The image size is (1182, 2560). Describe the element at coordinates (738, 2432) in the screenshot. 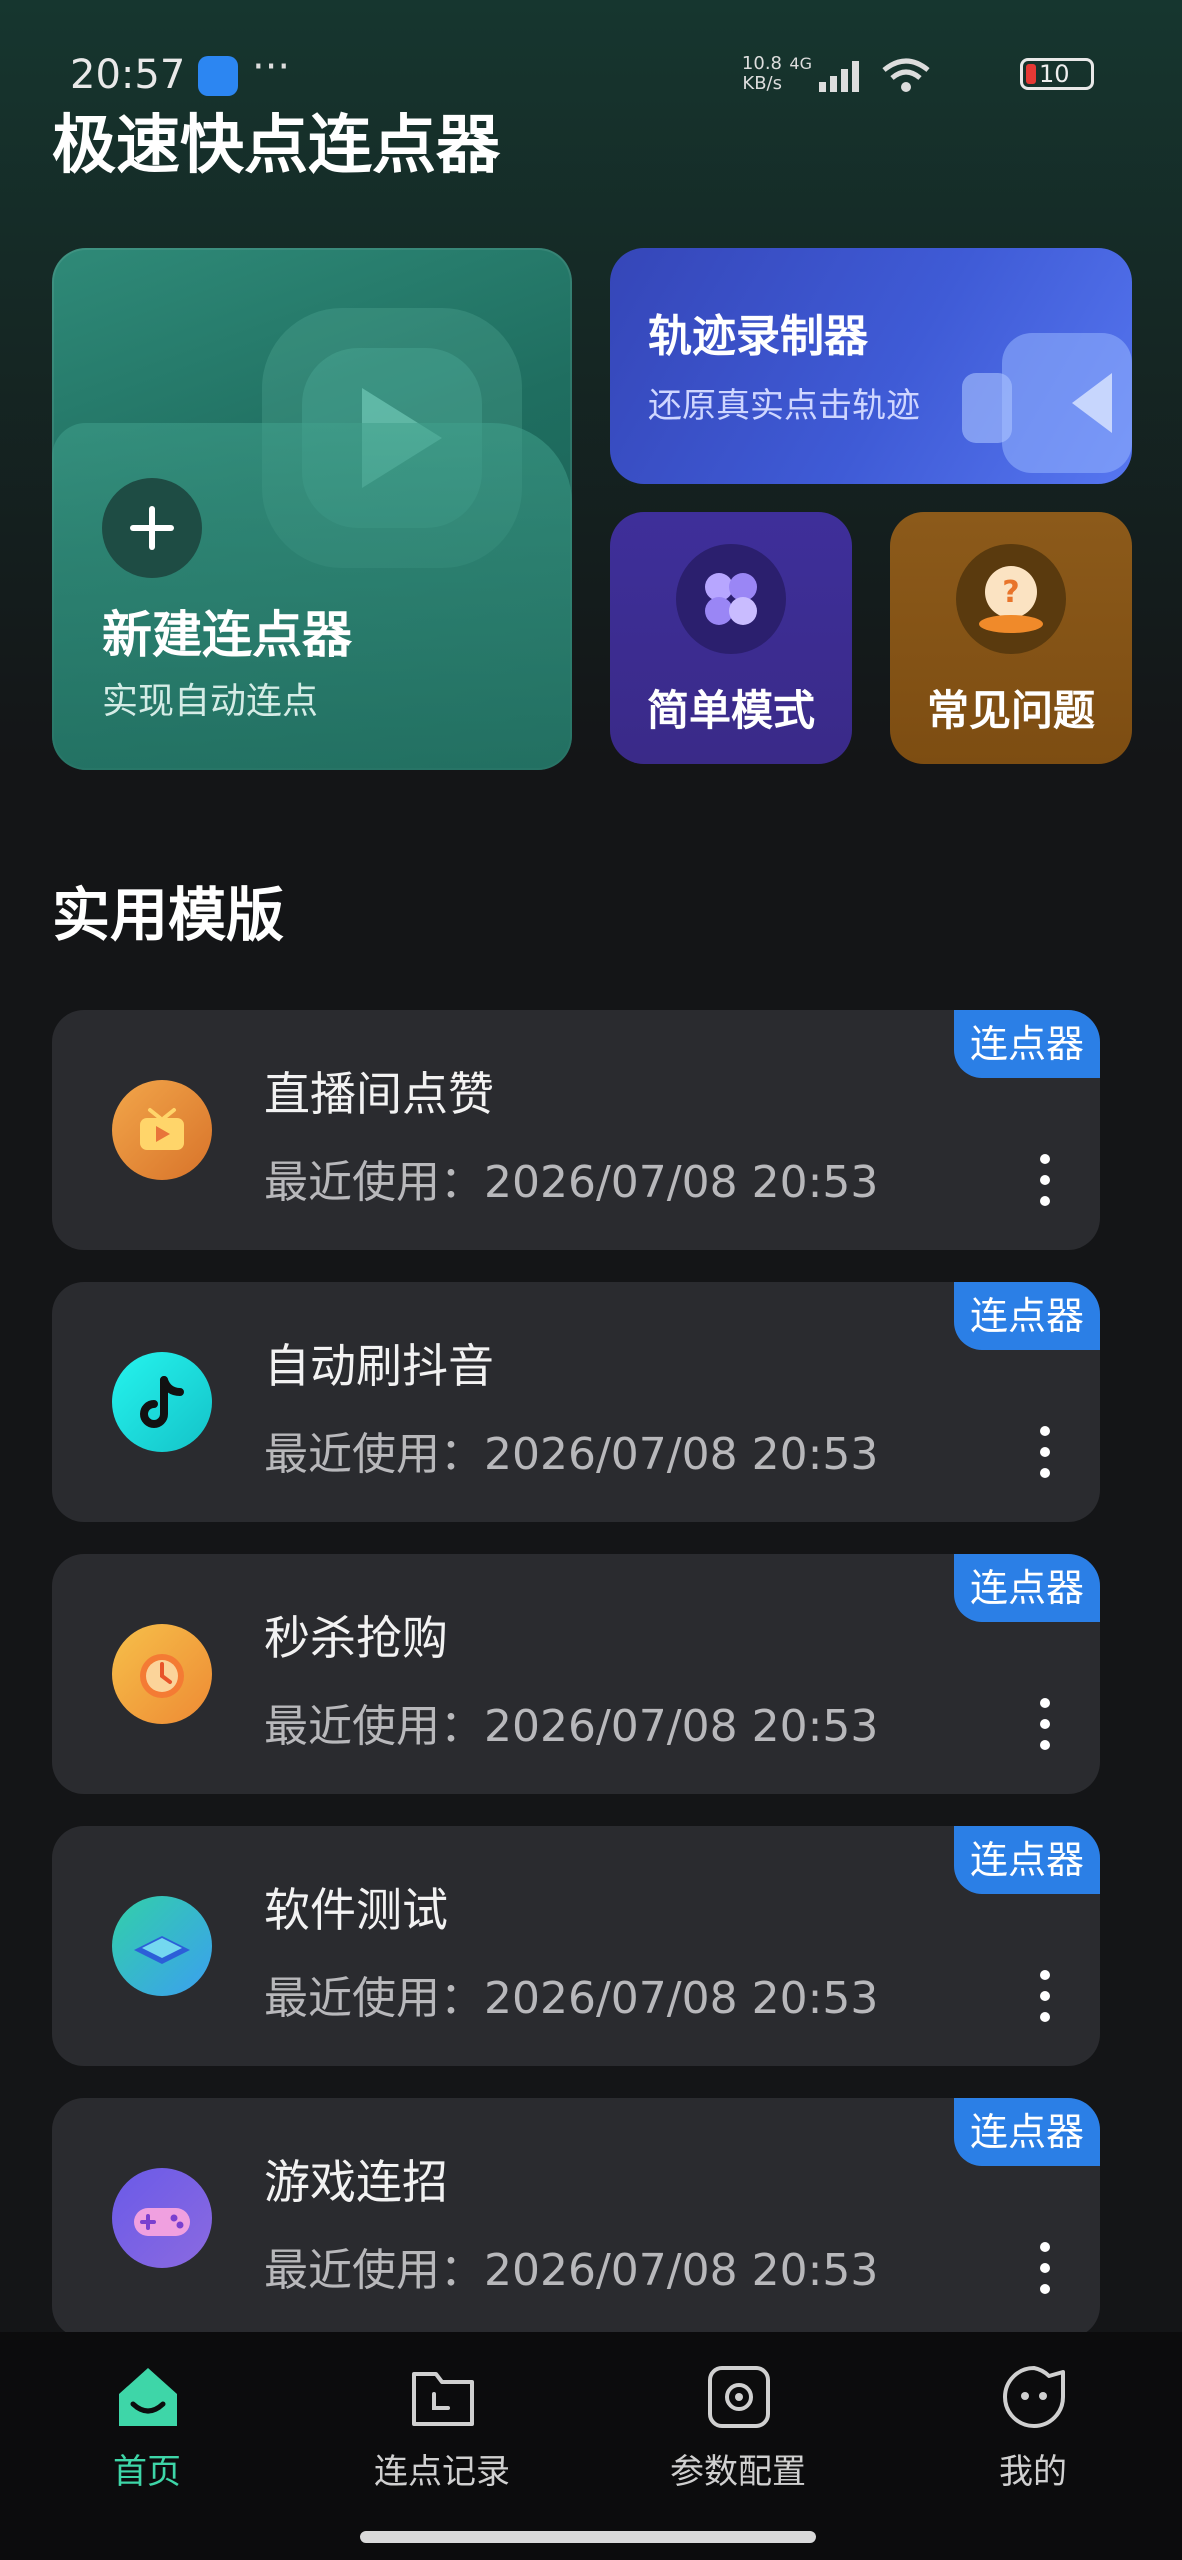

I see `nav-settings: 参数配置` at that location.